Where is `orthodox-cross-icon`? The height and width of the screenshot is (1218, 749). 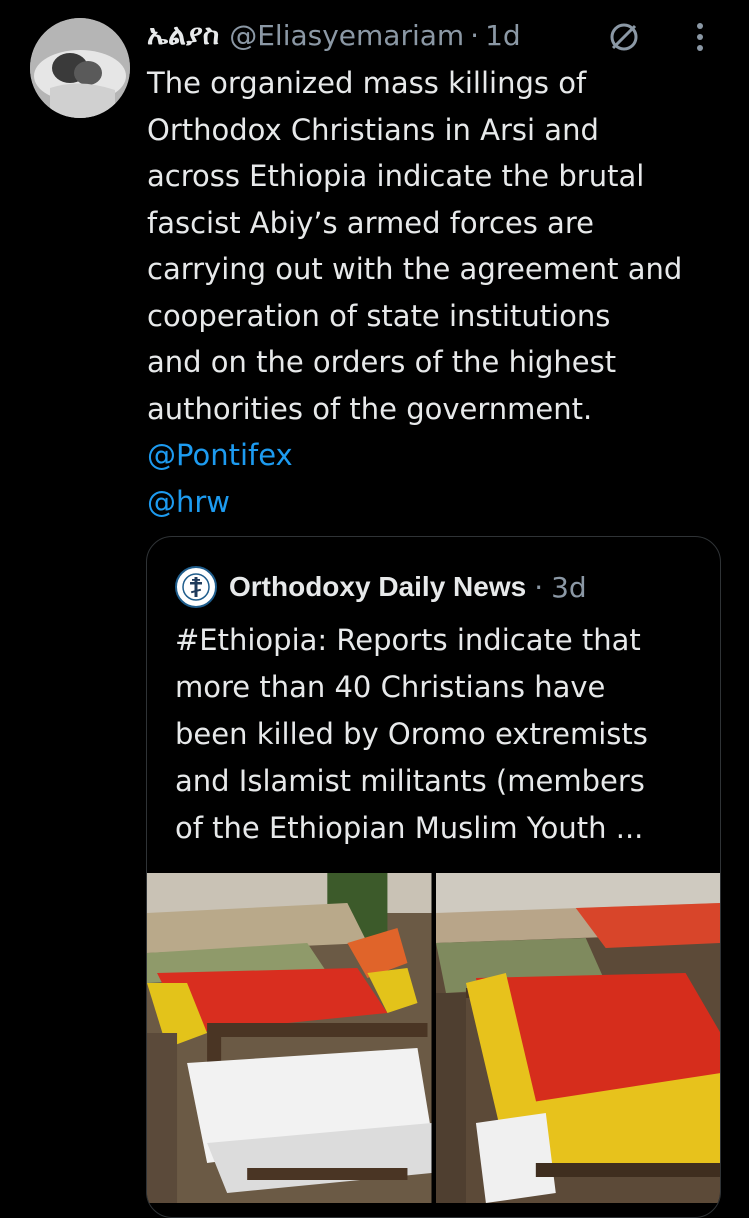
orthodox-cross-icon is located at coordinates (196, 587).